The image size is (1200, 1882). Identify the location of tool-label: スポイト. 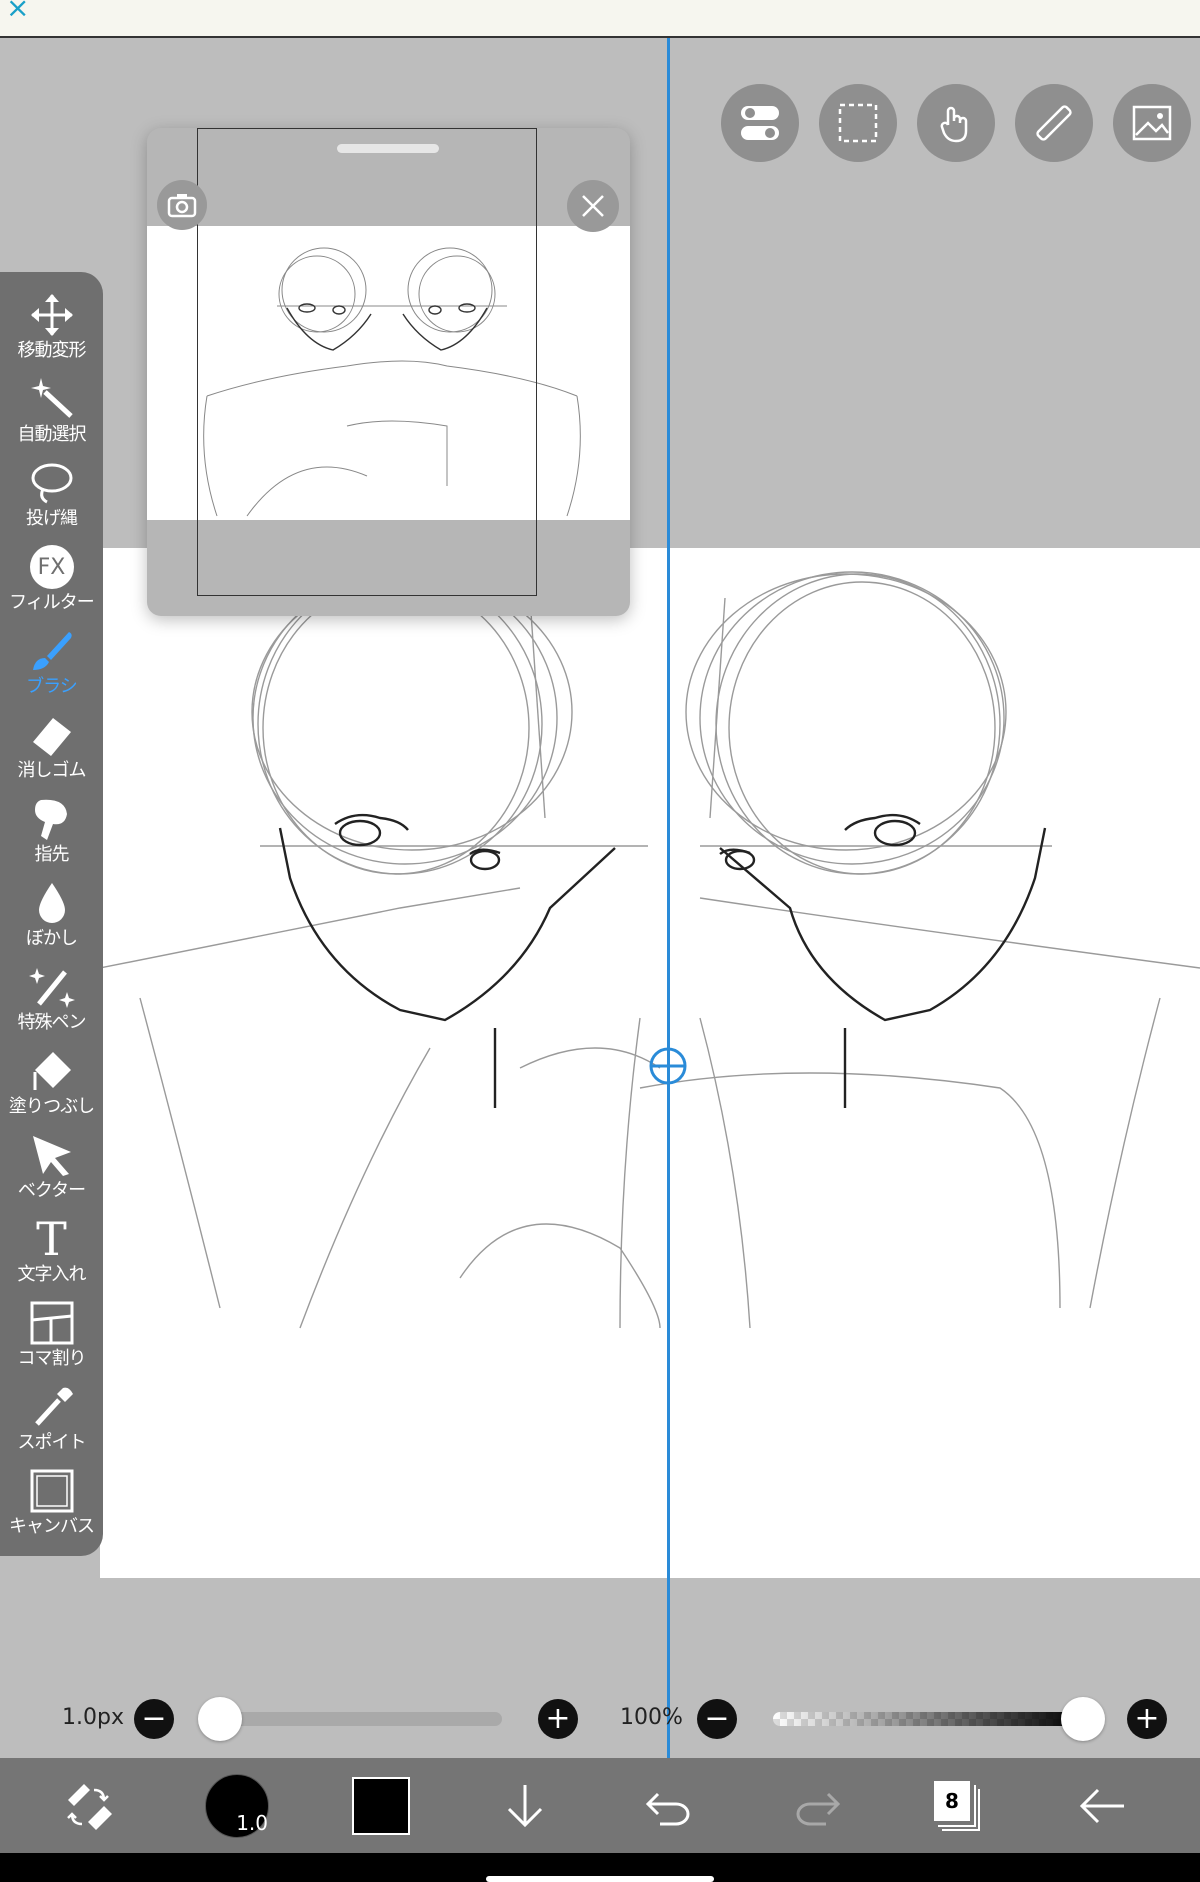
(52, 1442).